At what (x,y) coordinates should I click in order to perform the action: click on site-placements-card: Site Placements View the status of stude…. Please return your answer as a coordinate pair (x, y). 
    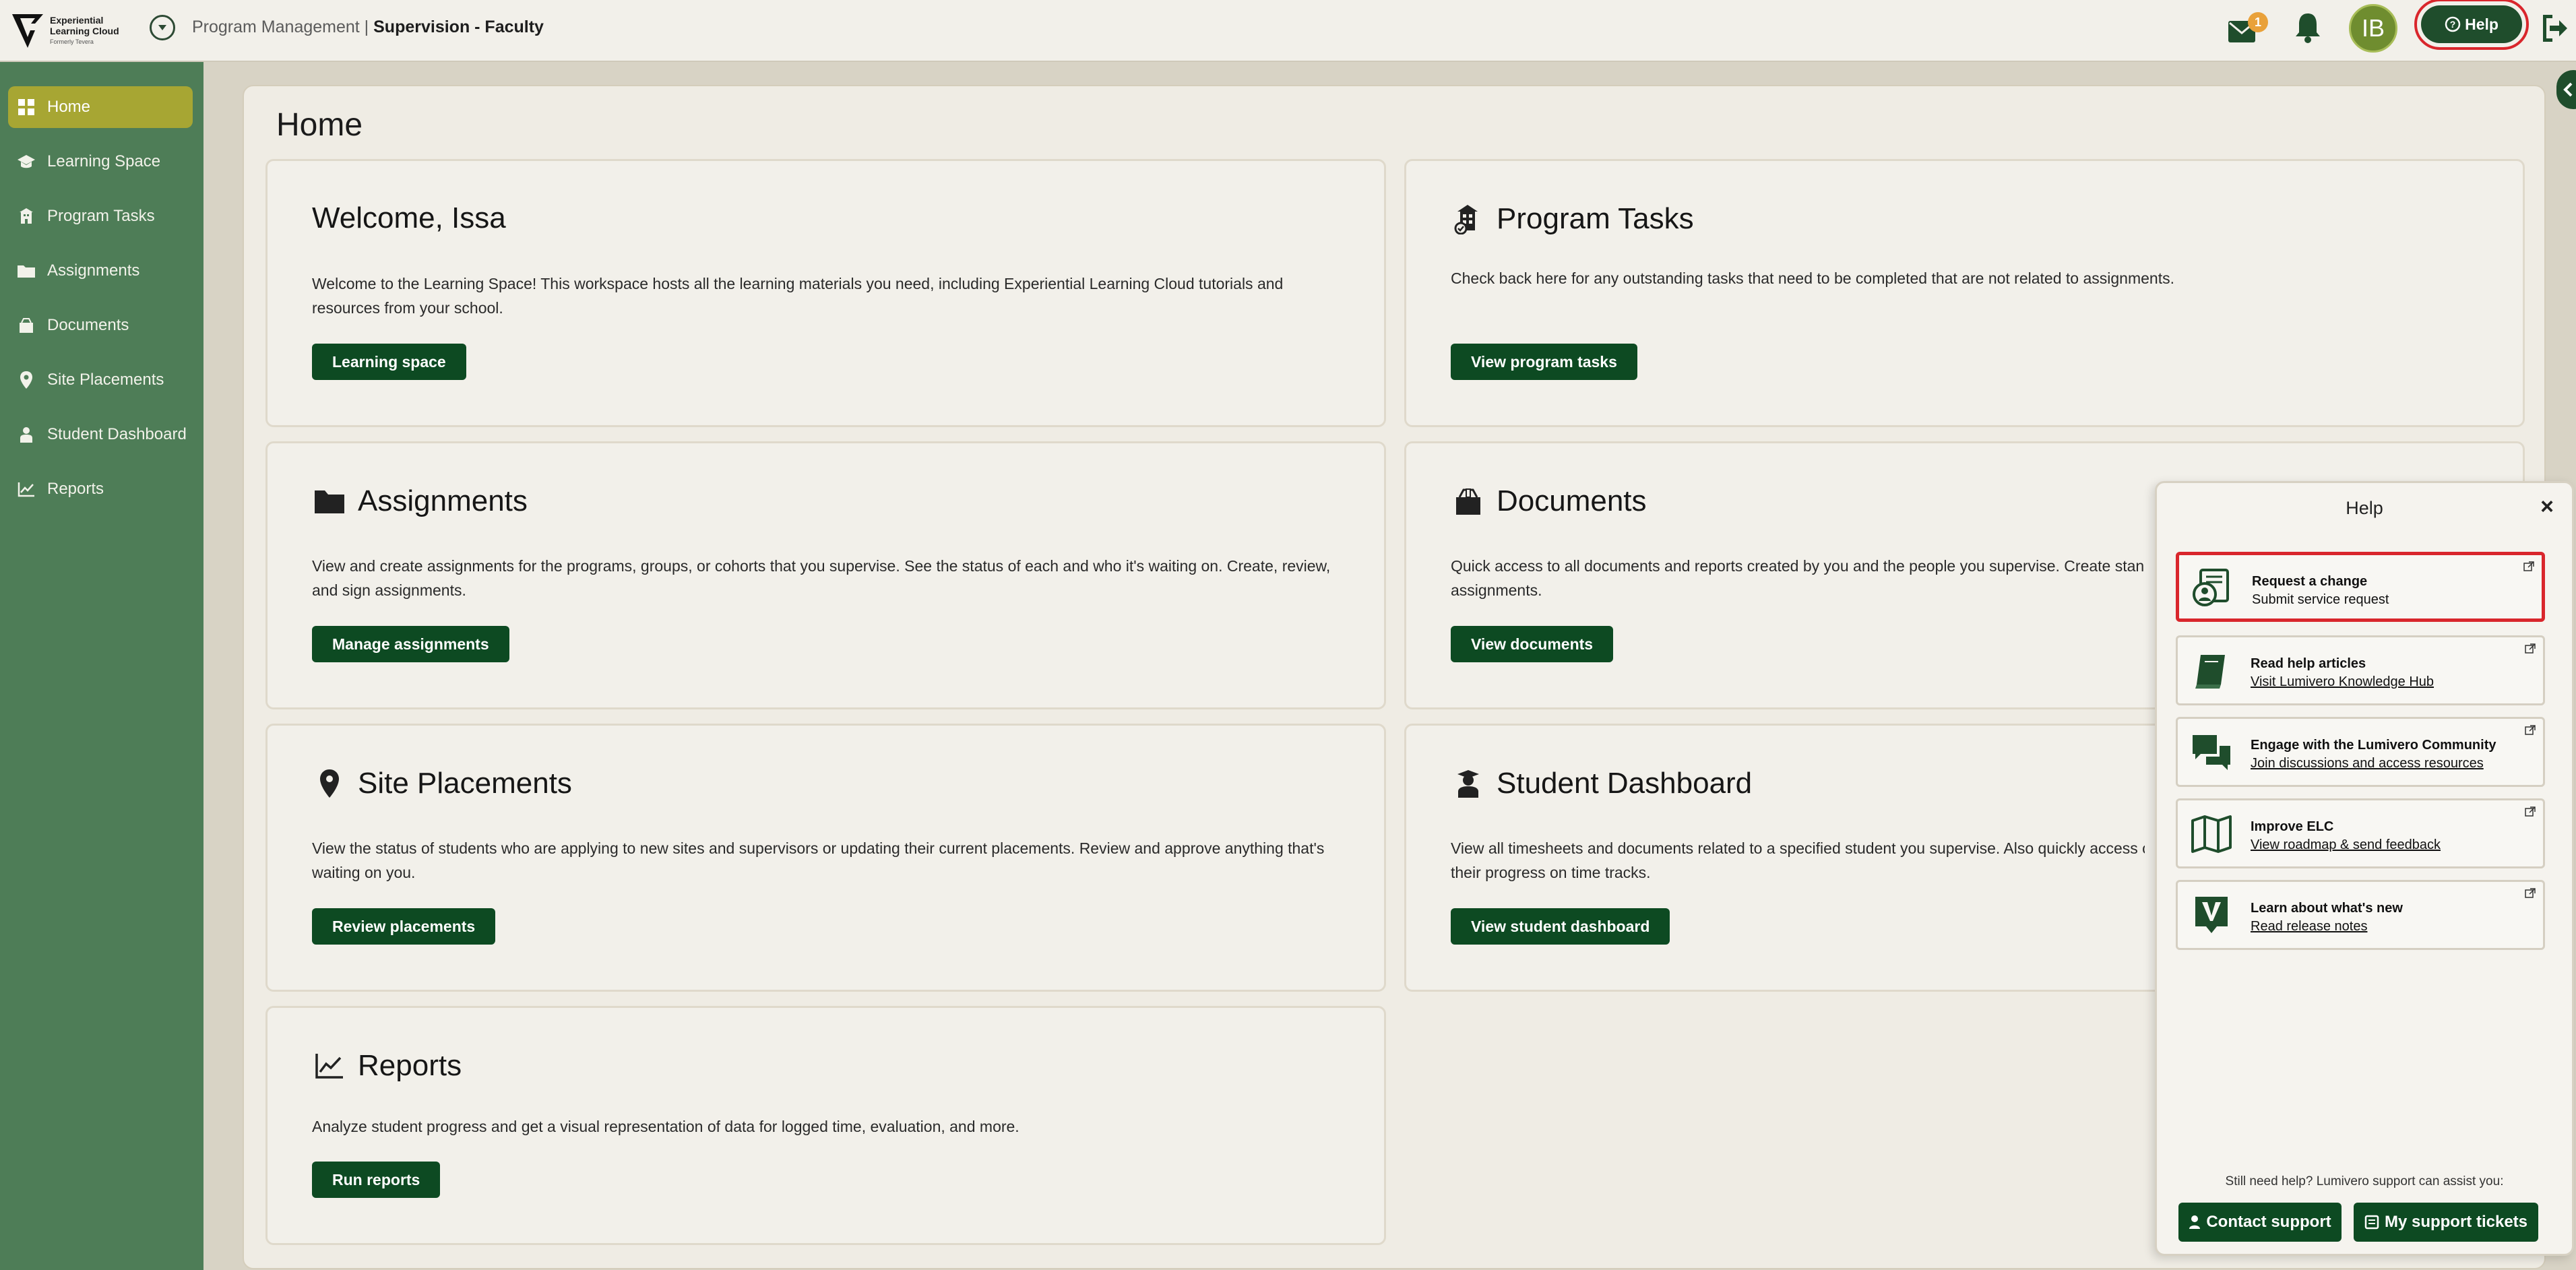
    Looking at the image, I should click on (825, 858).